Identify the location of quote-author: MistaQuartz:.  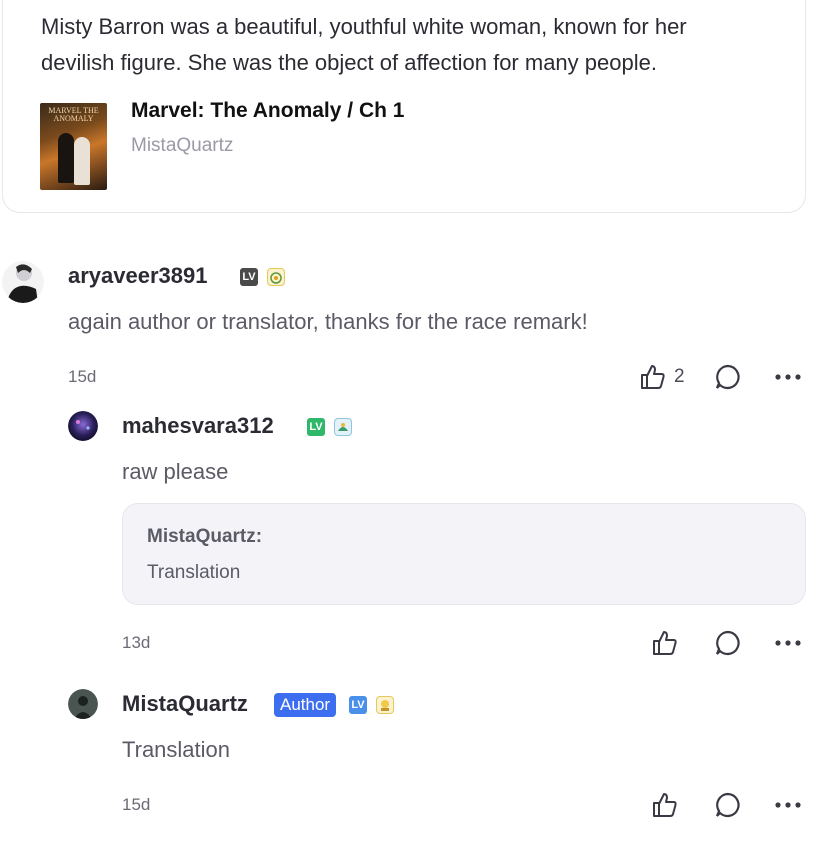
(205, 536).